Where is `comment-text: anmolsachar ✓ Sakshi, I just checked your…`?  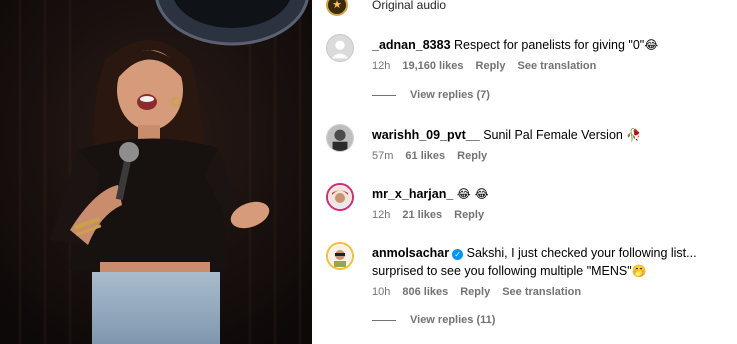 comment-text: anmolsachar ✓ Sakshi, I just checked your… is located at coordinates (547, 262).